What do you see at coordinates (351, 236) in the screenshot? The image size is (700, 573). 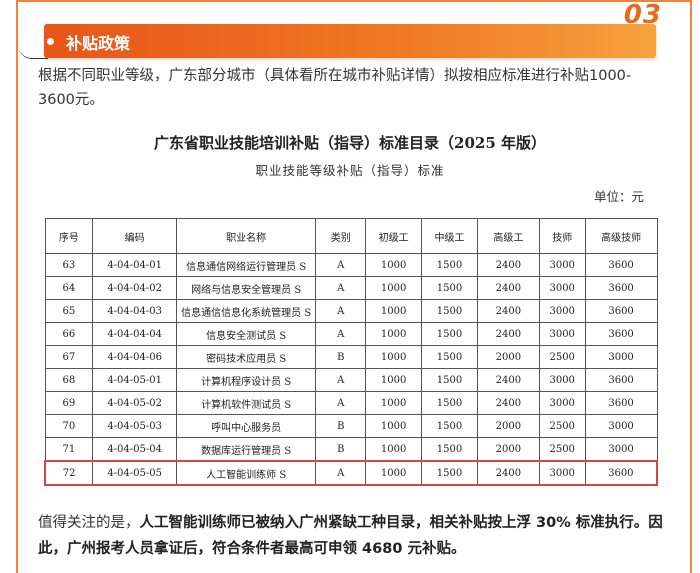 I see `table-header-row: 序号 编码 职业名称 类别 初级工 中级工 高级工 技师 高级技师` at bounding box center [351, 236].